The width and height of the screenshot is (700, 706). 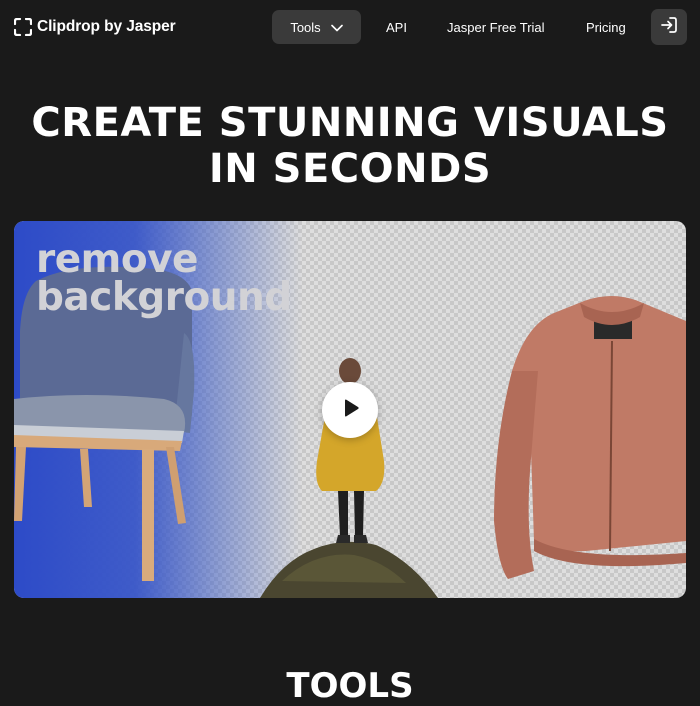 What do you see at coordinates (349, 569) in the screenshot?
I see `rock-image` at bounding box center [349, 569].